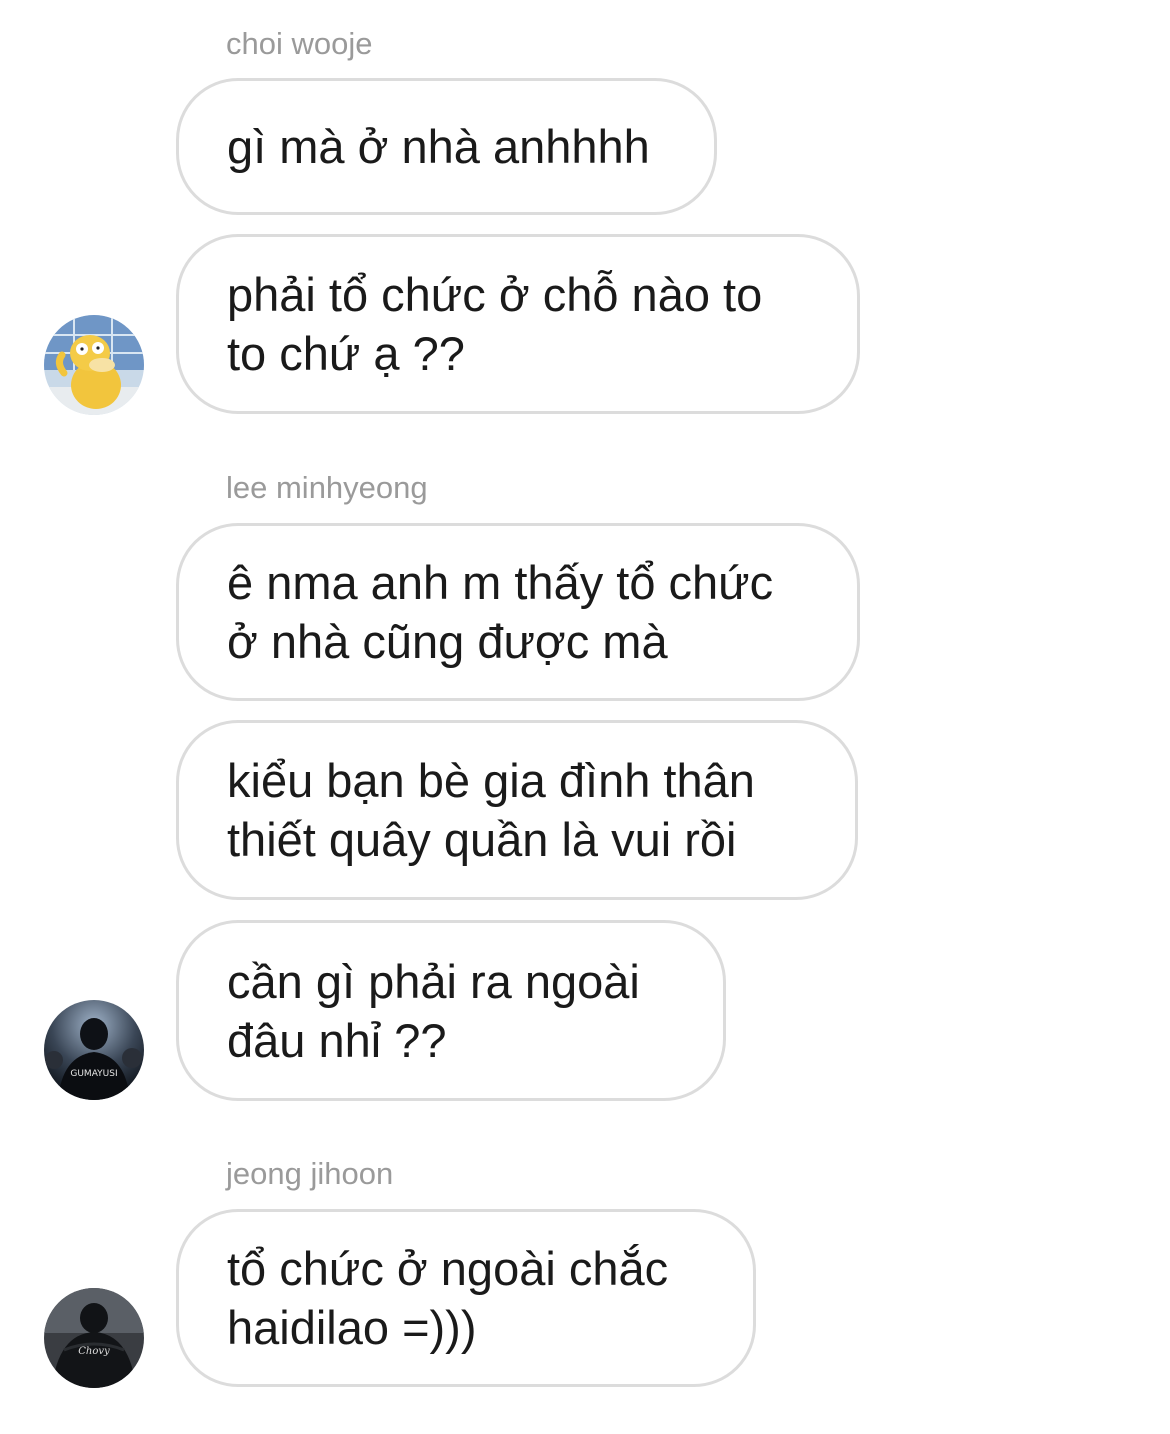  I want to click on message-text: phải tổ chức ở chỗ nào to, so click(495, 294).